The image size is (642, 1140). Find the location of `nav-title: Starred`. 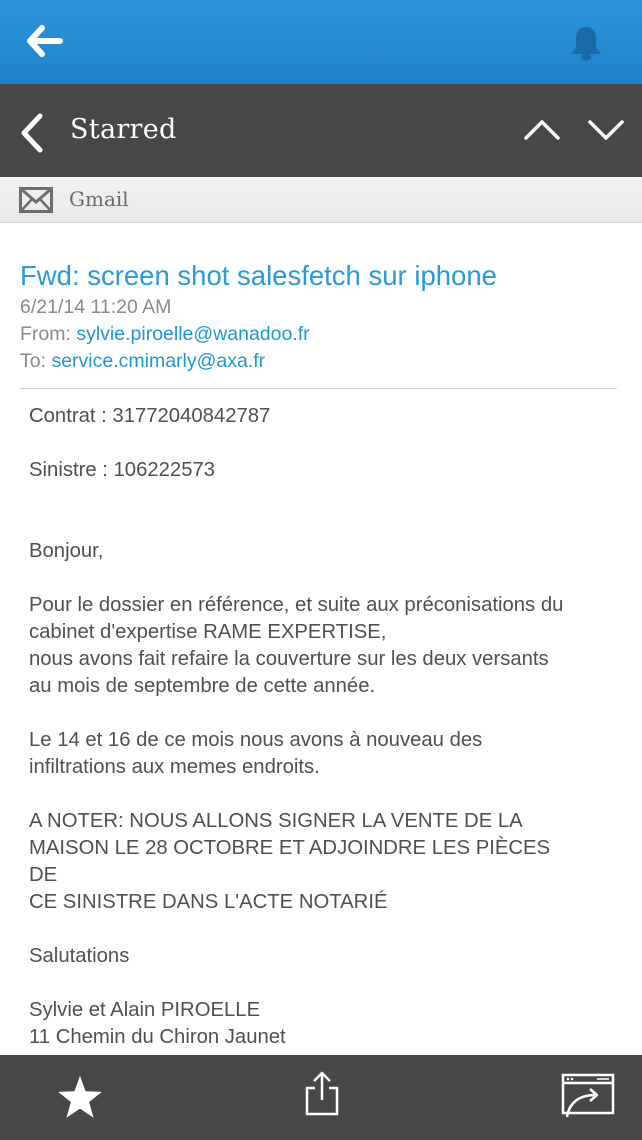

nav-title: Starred is located at coordinates (123, 129).